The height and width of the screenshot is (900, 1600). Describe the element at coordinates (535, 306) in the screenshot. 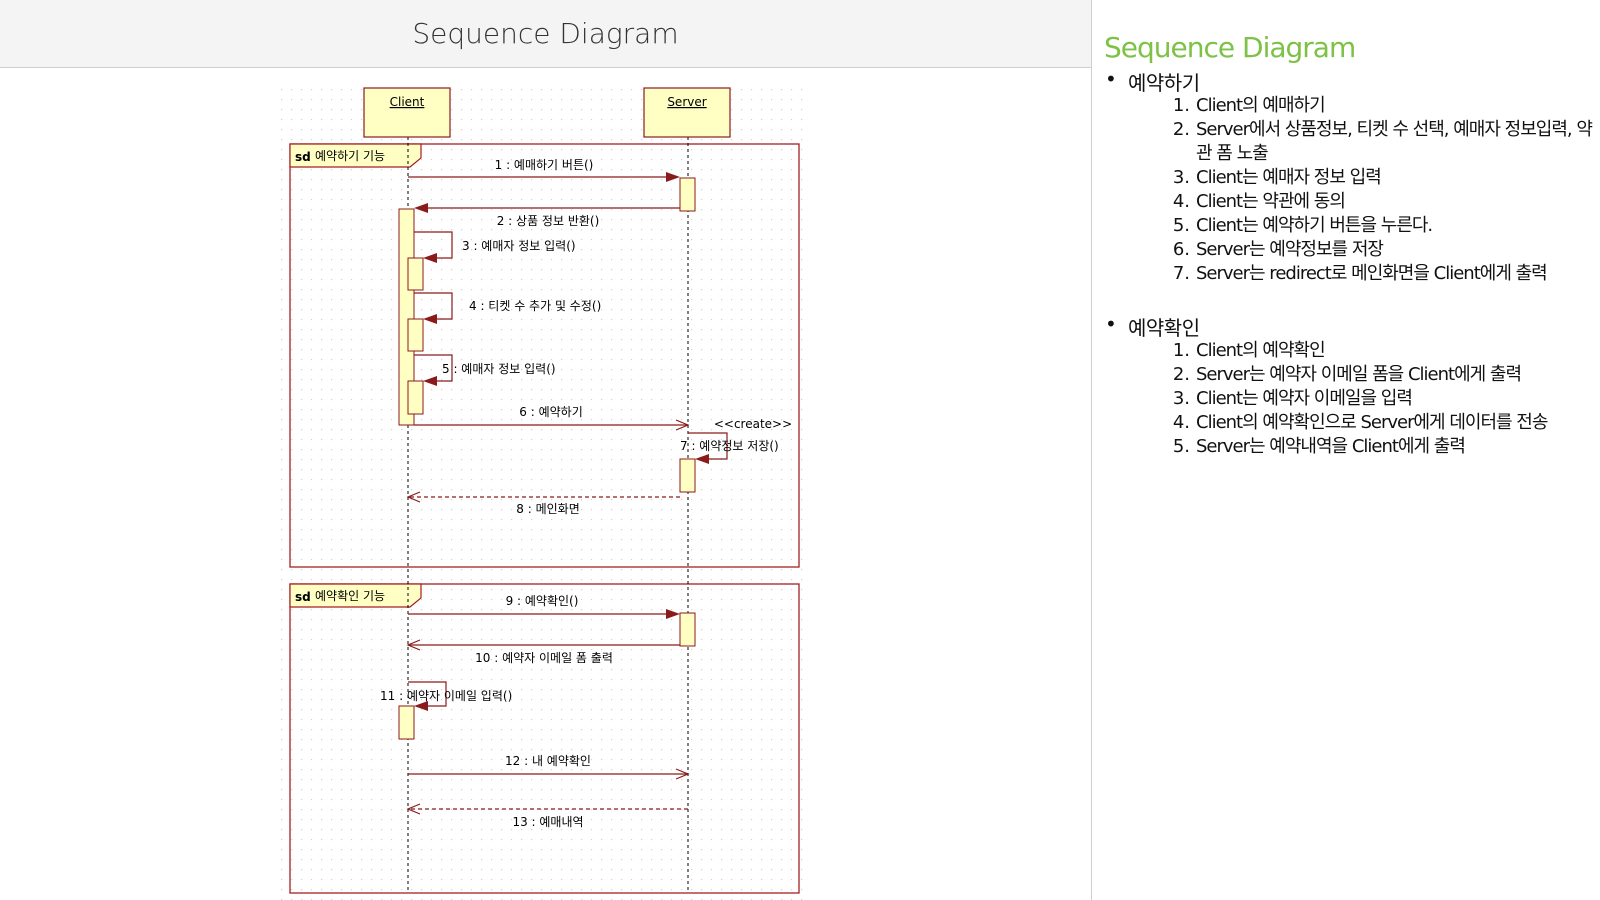

I see `message-4-label: 4 : 티켓 수 추가 및 수정()` at that location.